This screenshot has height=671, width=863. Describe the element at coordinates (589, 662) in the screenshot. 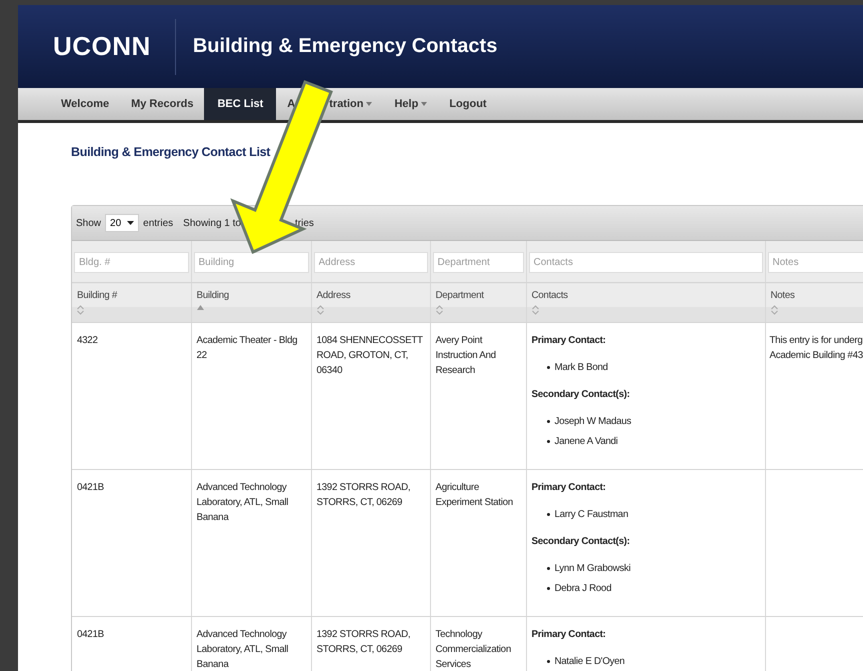

I see `contact-name: Natalie E D'Oyen` at that location.